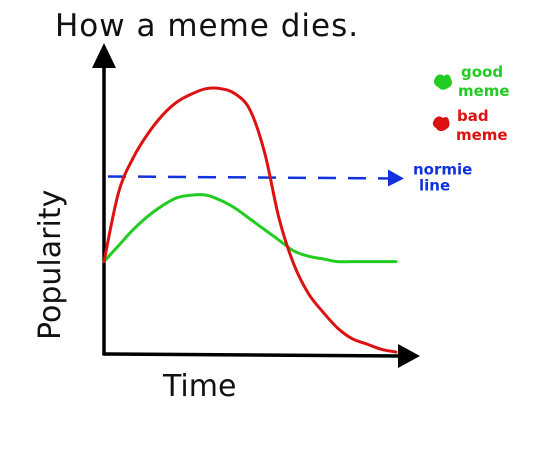 The width and height of the screenshot is (550, 467). What do you see at coordinates (441, 124) in the screenshot?
I see `legend-swatch-bad-meme` at bounding box center [441, 124].